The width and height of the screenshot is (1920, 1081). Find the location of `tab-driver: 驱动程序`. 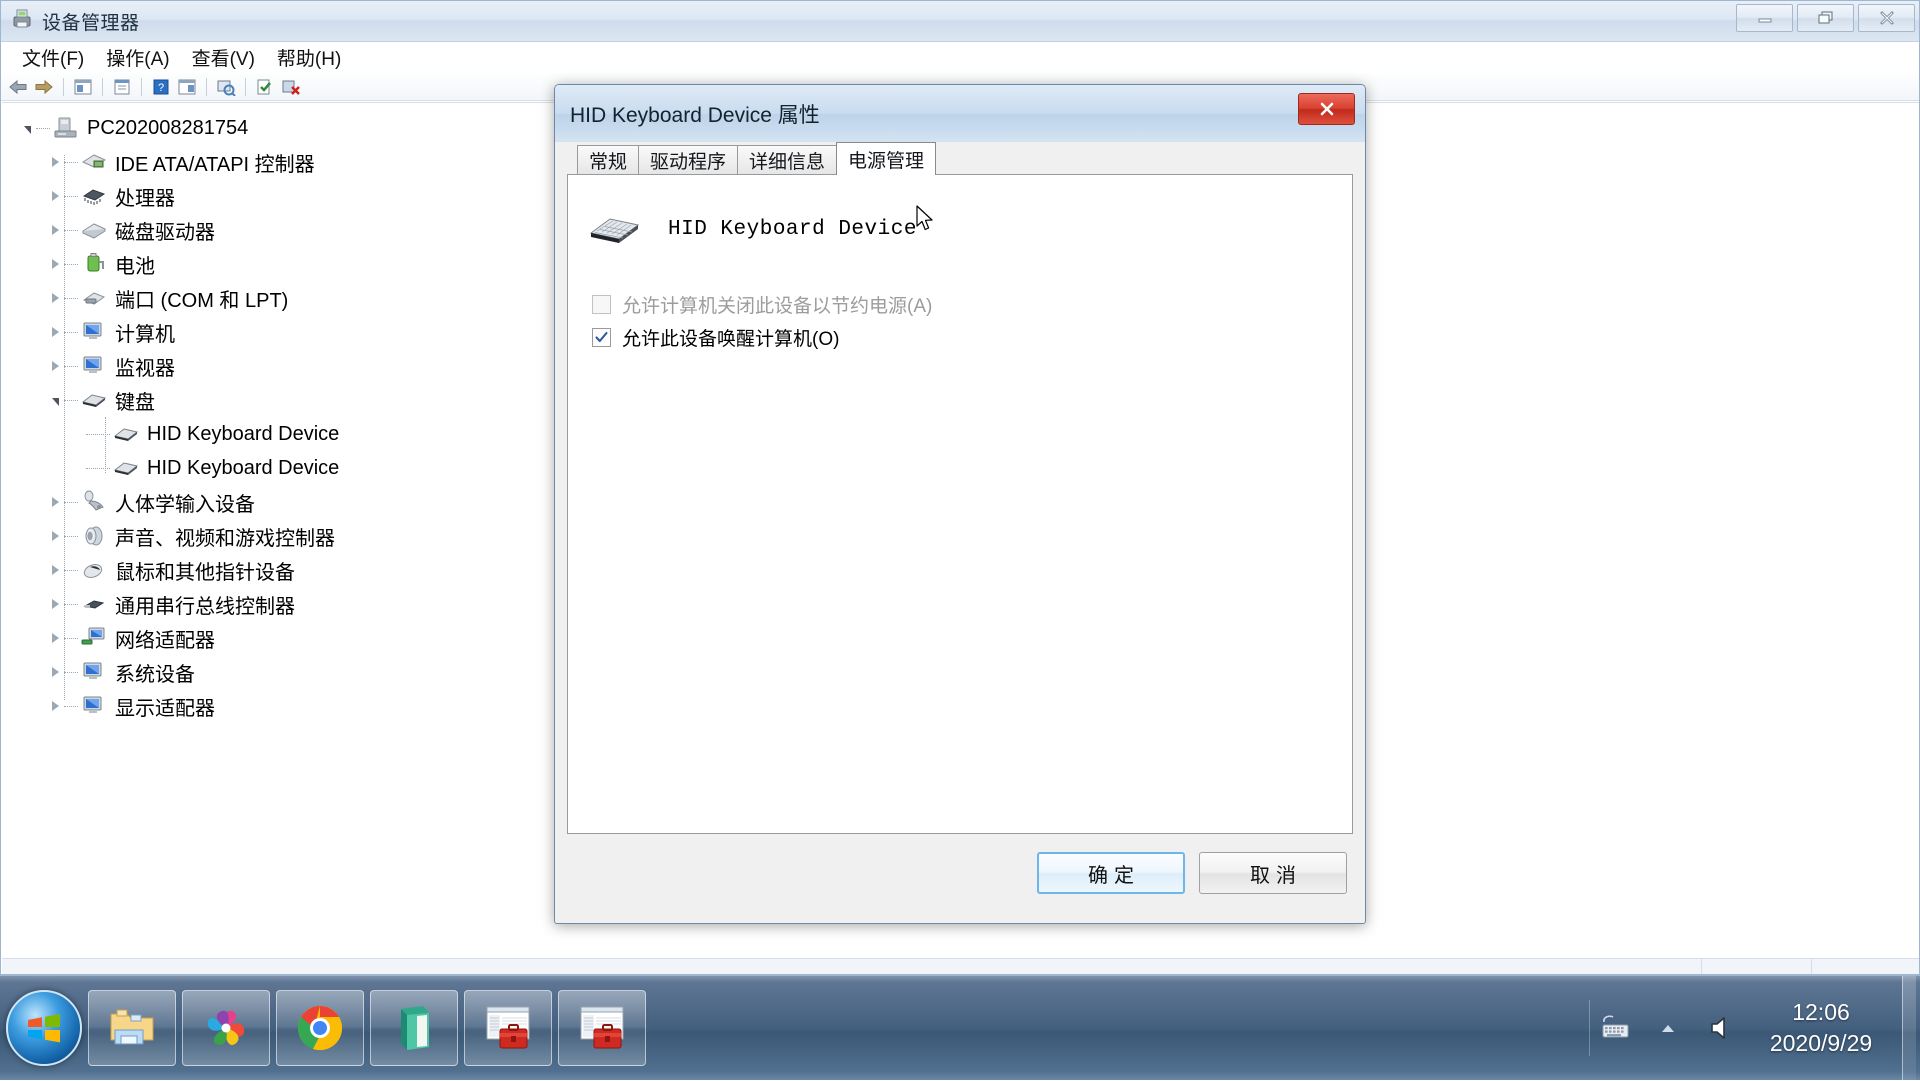

tab-driver: 驱动程序 is located at coordinates (688, 159).